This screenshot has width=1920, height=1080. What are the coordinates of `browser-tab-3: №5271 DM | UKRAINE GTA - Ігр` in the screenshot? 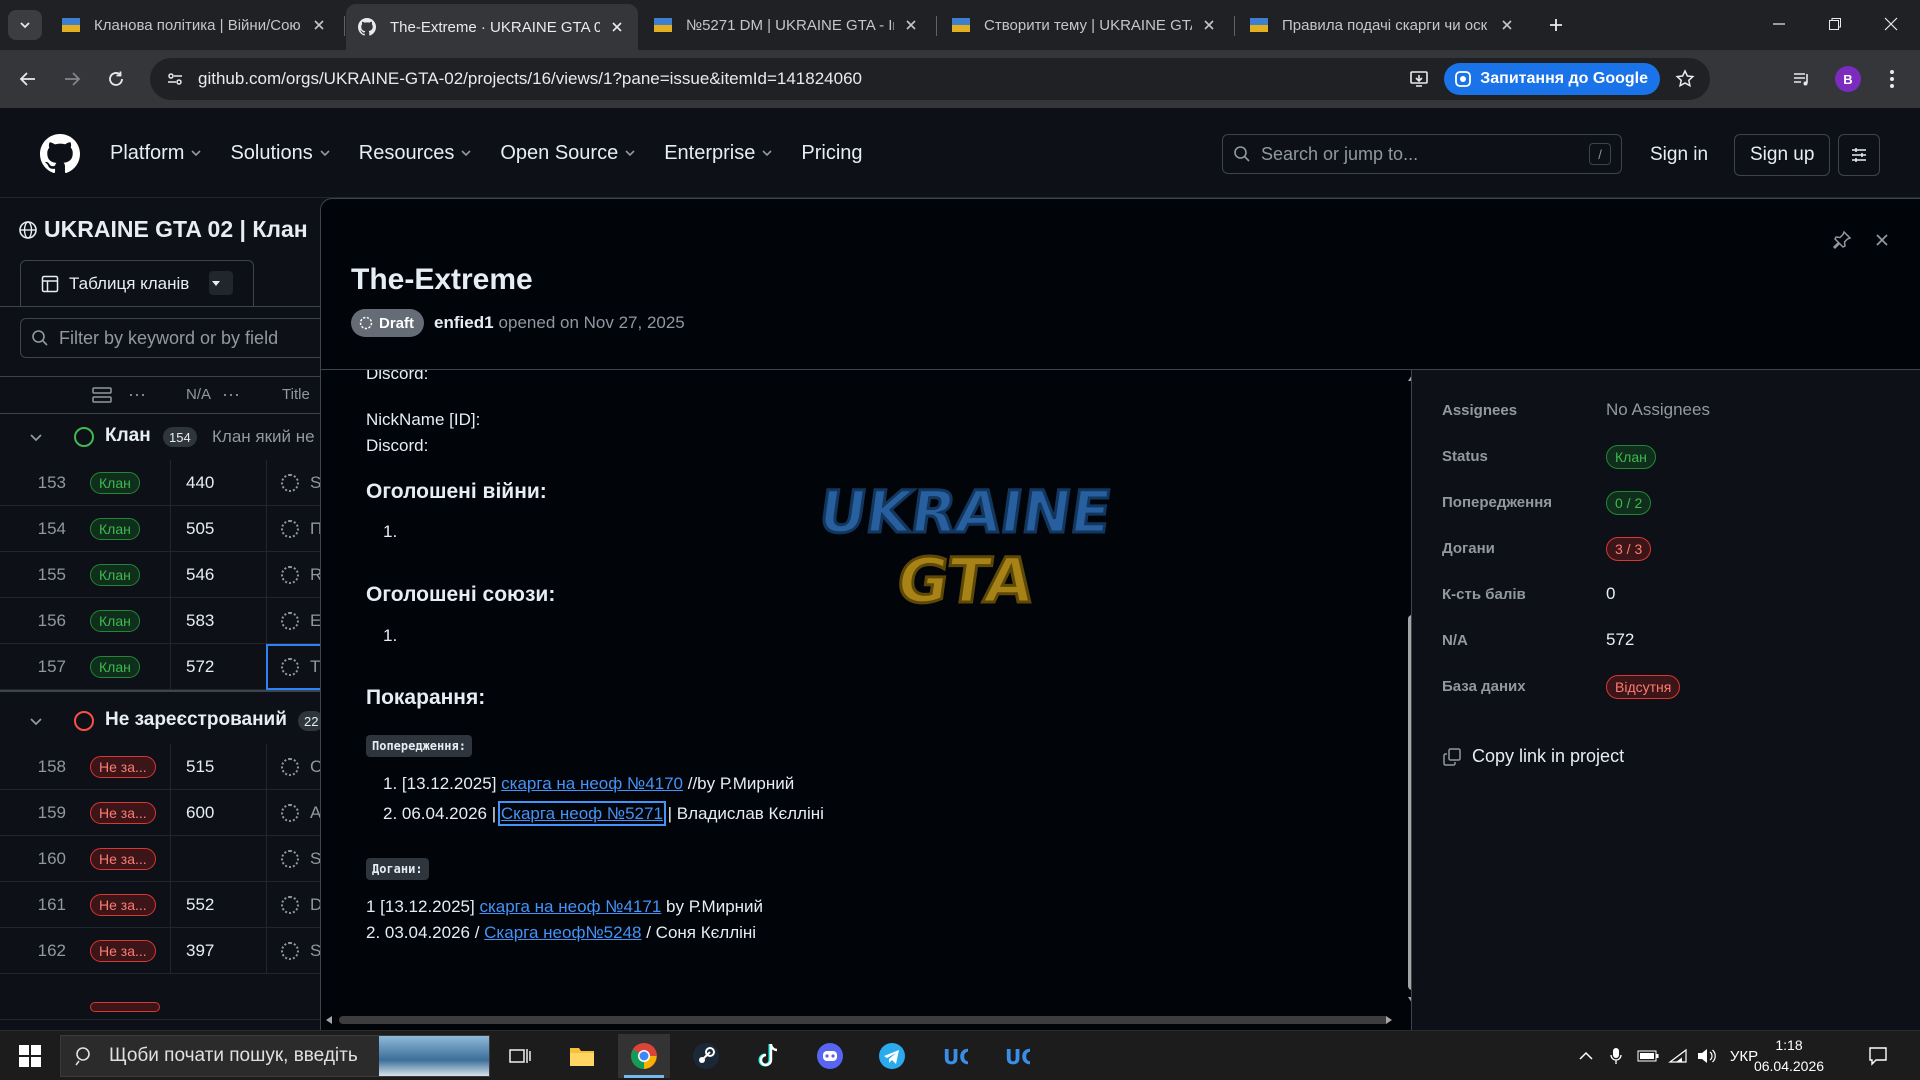 It's located at (787, 25).